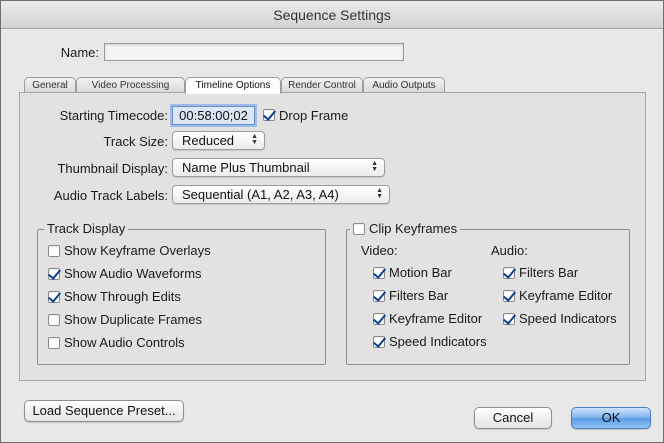  I want to click on thumbnail-display-label: Thumbnail Display:, so click(112, 168).